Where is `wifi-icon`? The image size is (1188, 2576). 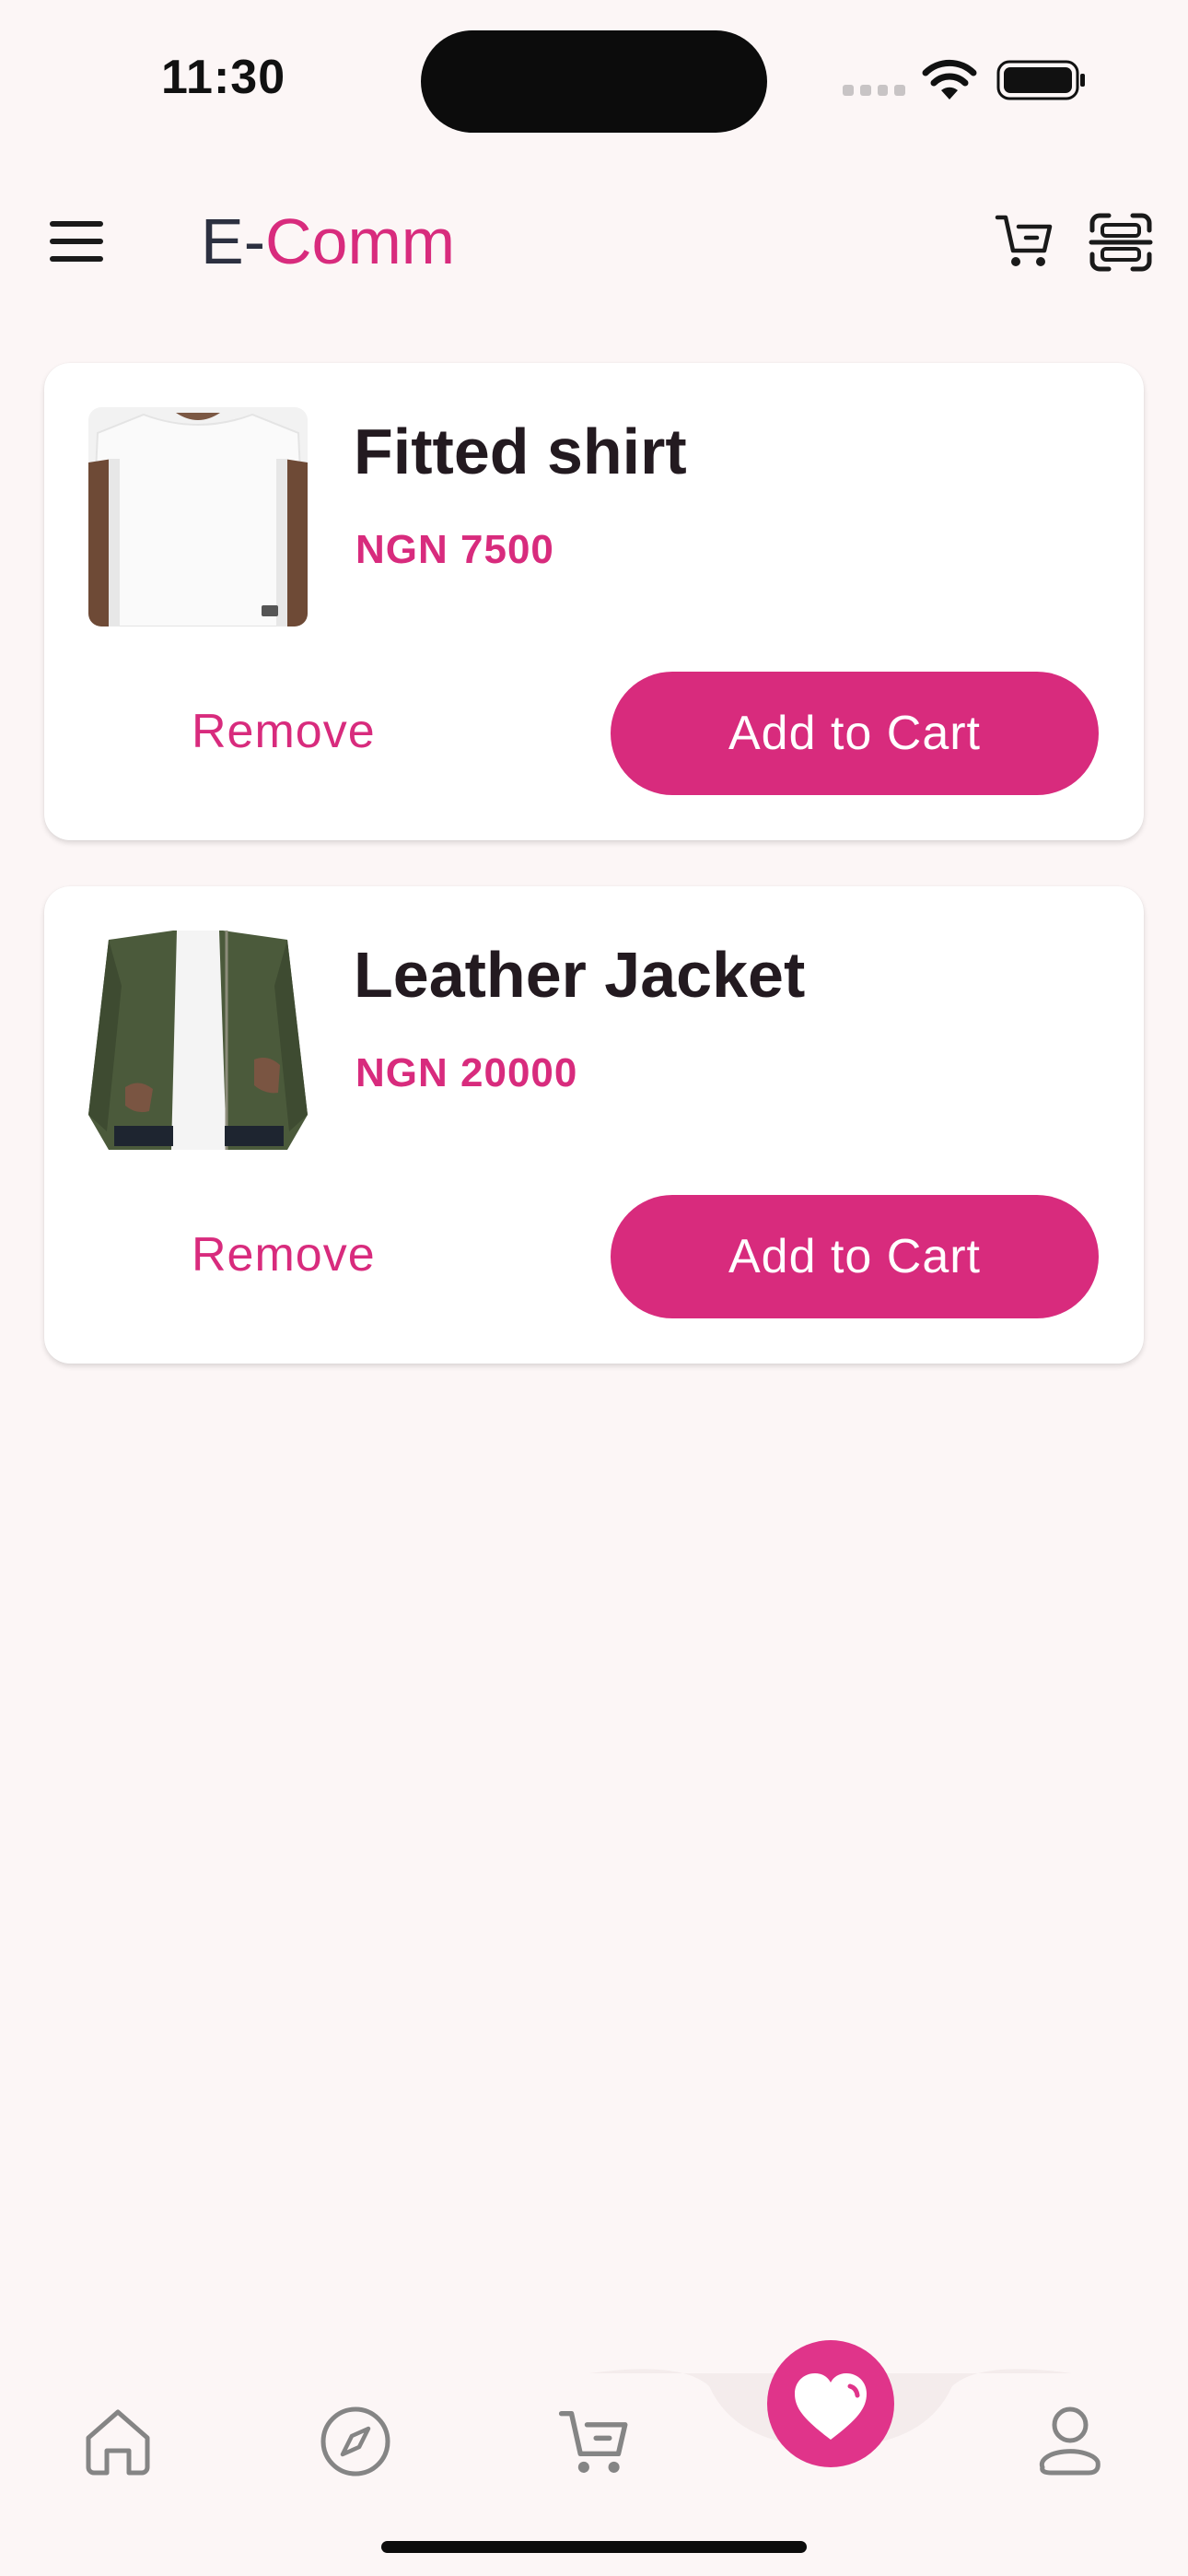 wifi-icon is located at coordinates (949, 79).